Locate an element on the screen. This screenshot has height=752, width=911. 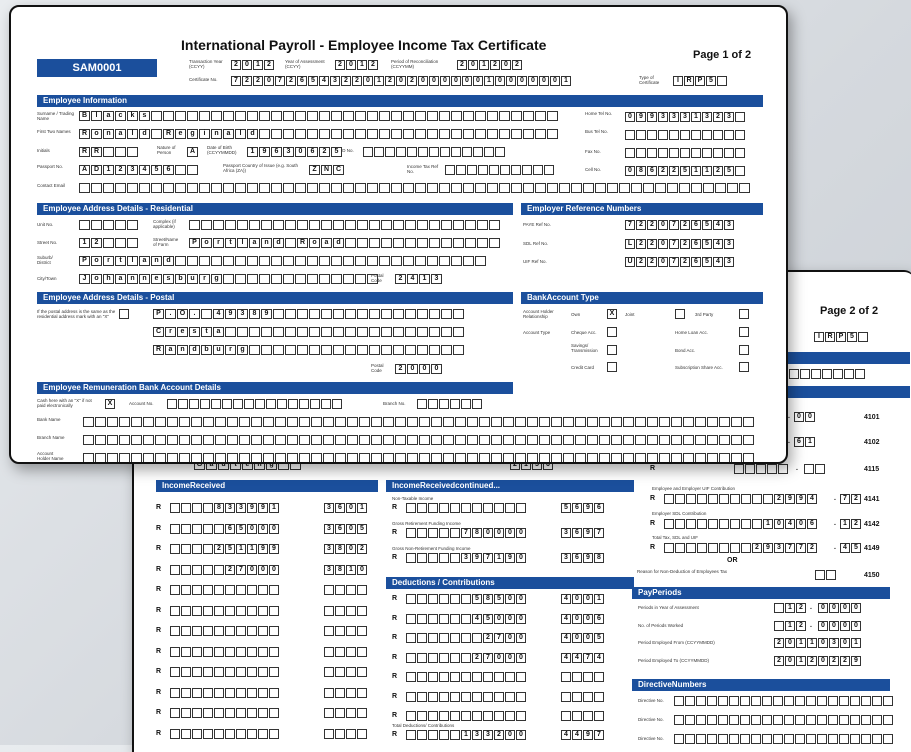
deduction-code-field: 4006 is located at coordinates (583, 618).